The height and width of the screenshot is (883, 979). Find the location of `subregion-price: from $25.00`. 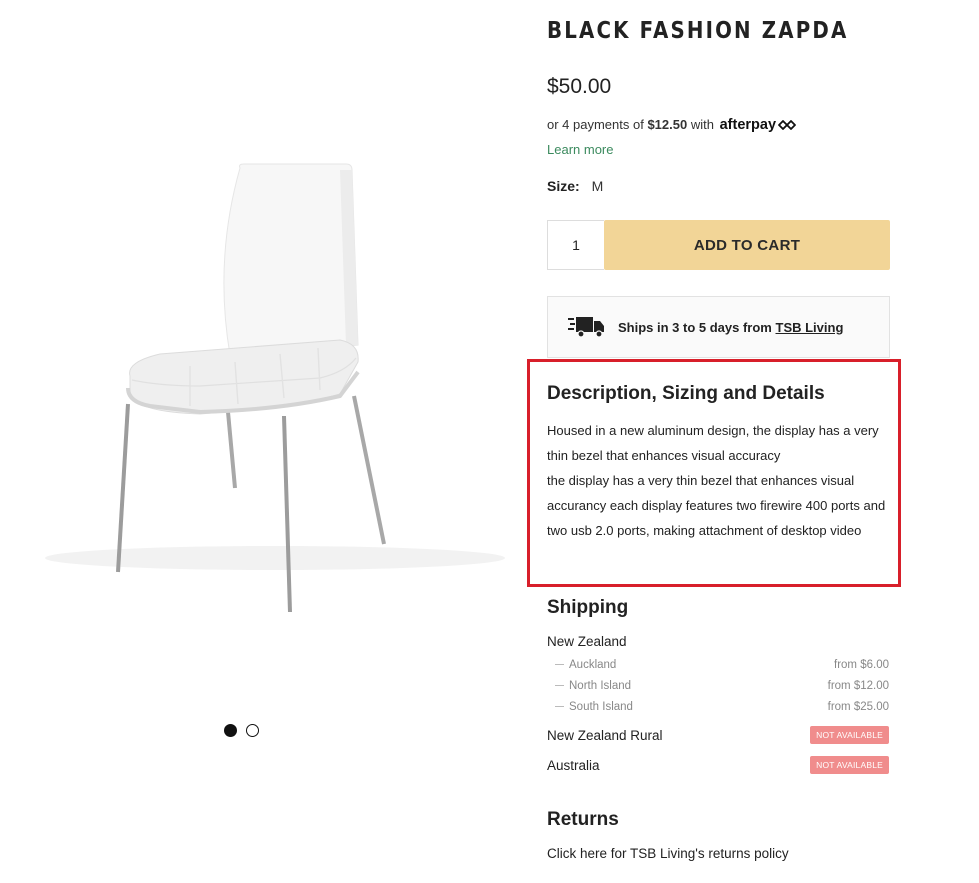

subregion-price: from $25.00 is located at coordinates (858, 707).